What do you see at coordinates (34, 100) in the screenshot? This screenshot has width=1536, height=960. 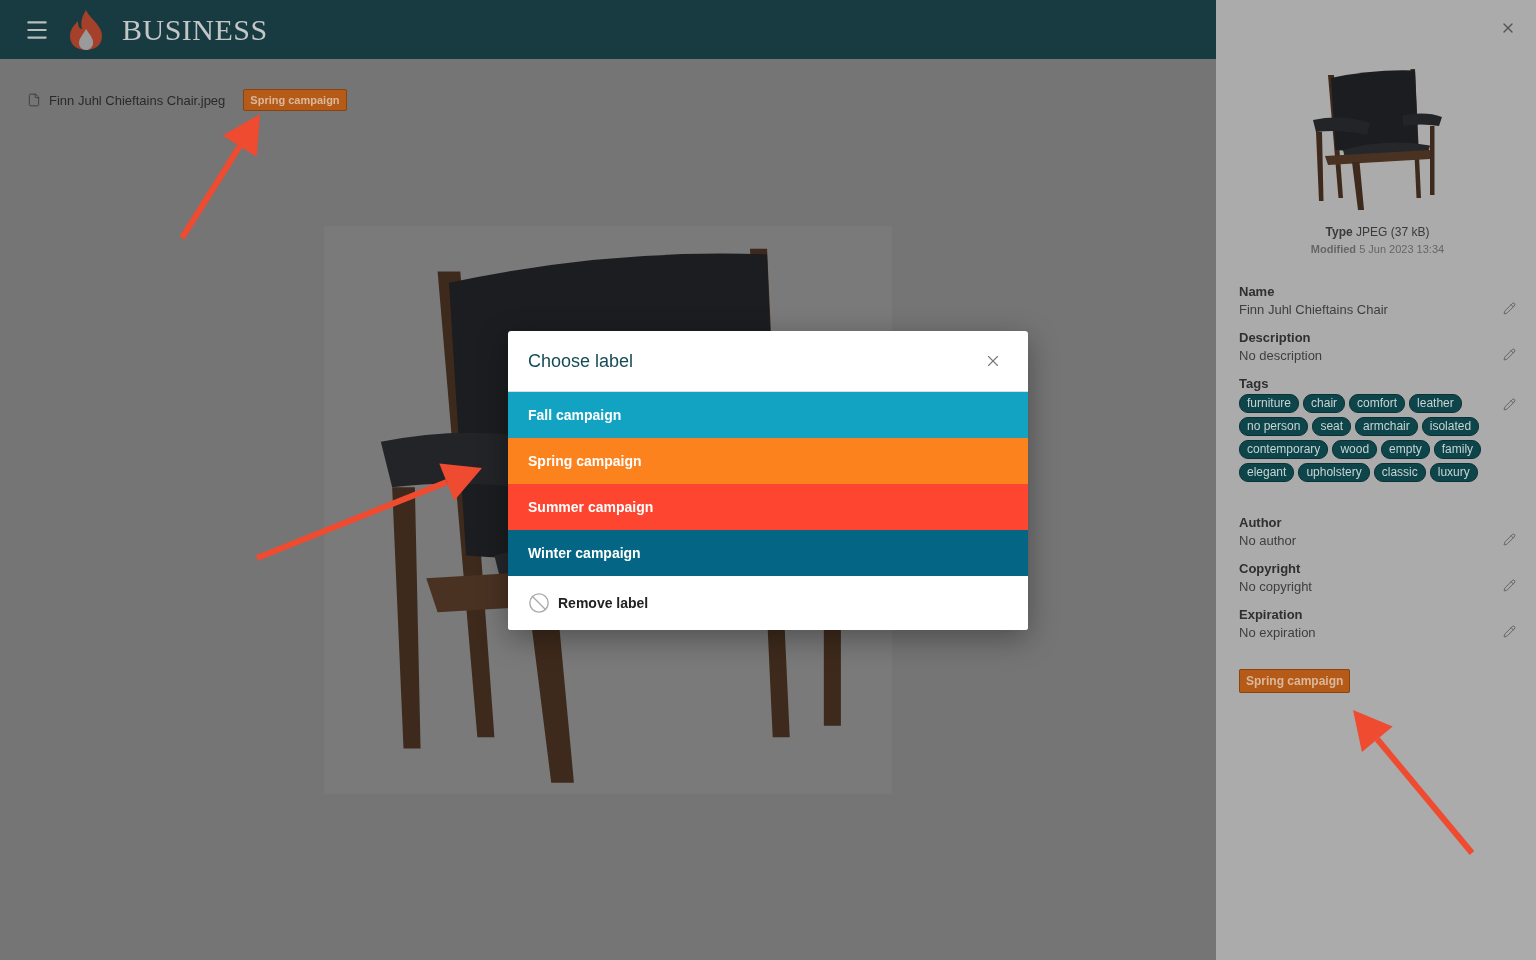 I see `file-icon` at bounding box center [34, 100].